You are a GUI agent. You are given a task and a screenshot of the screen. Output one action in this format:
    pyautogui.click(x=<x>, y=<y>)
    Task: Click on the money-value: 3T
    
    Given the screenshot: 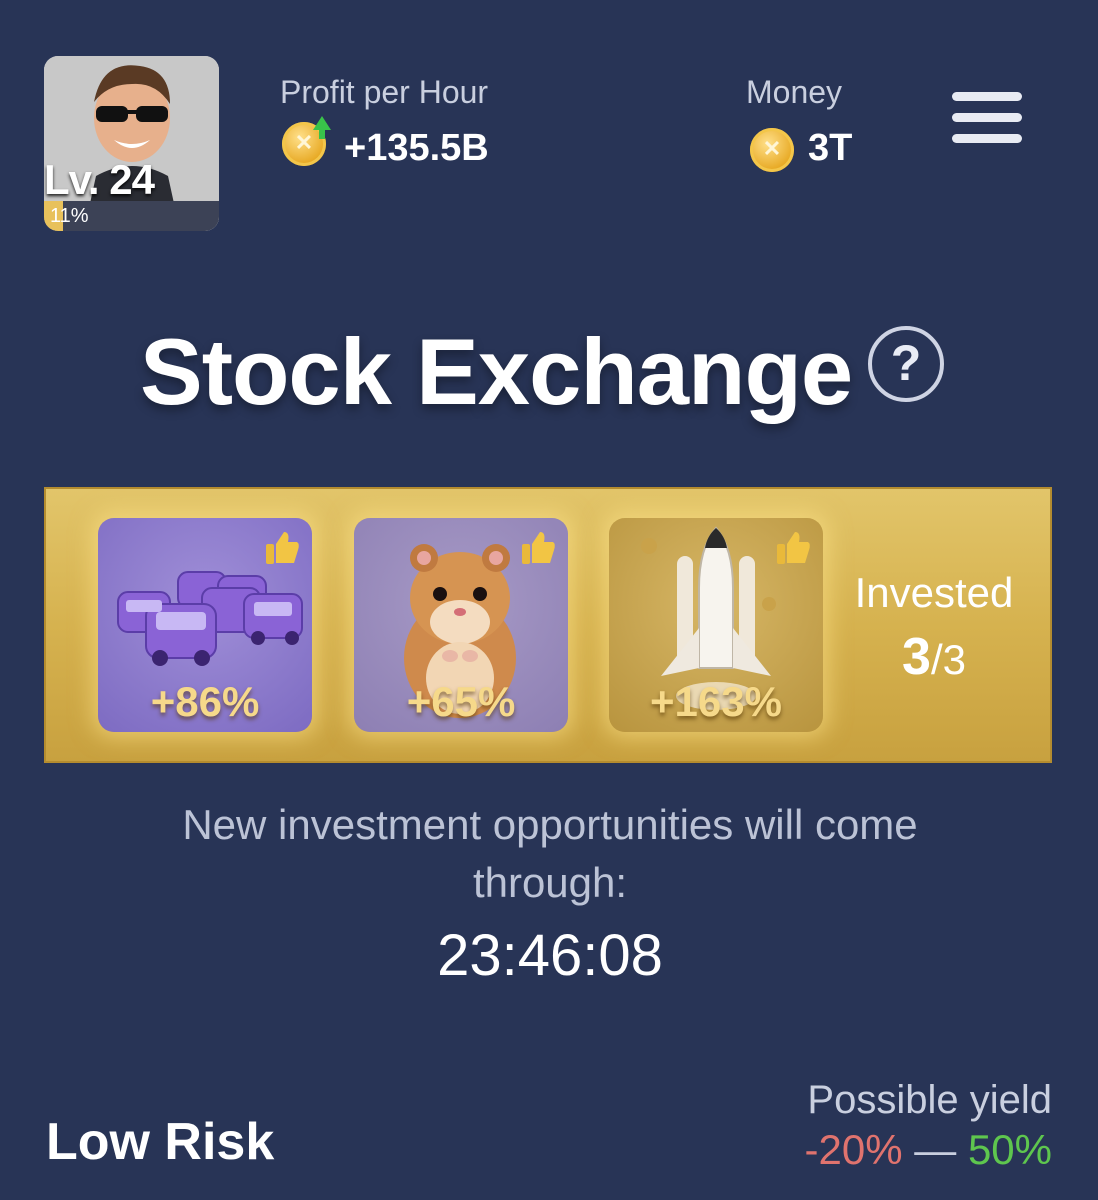 What is the action you would take?
    pyautogui.click(x=830, y=148)
    